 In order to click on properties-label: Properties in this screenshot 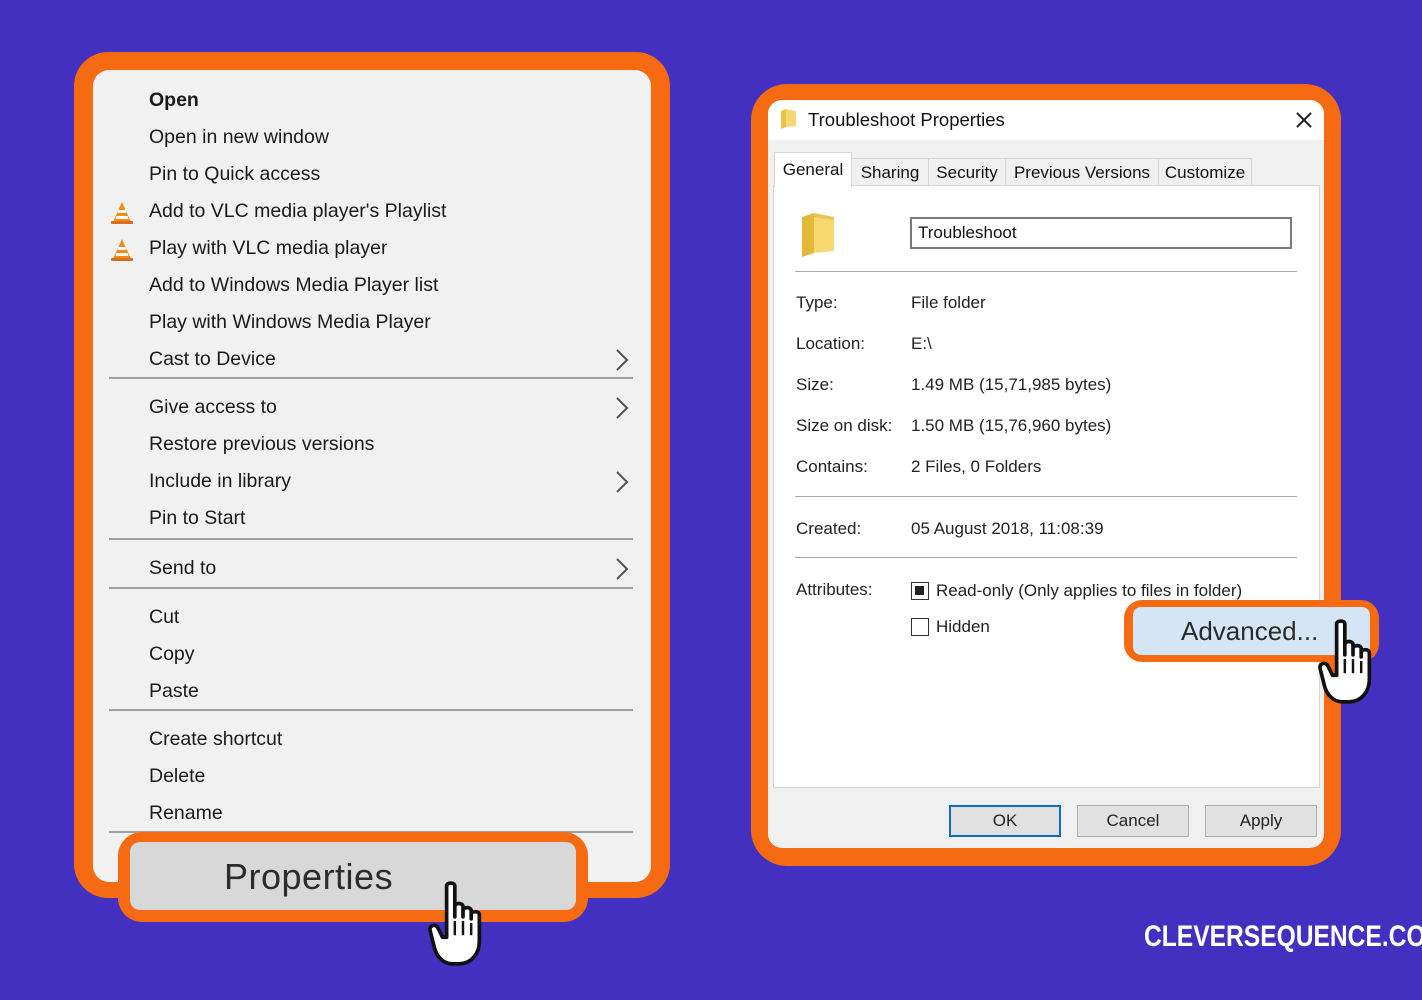, I will do `click(309, 876)`.